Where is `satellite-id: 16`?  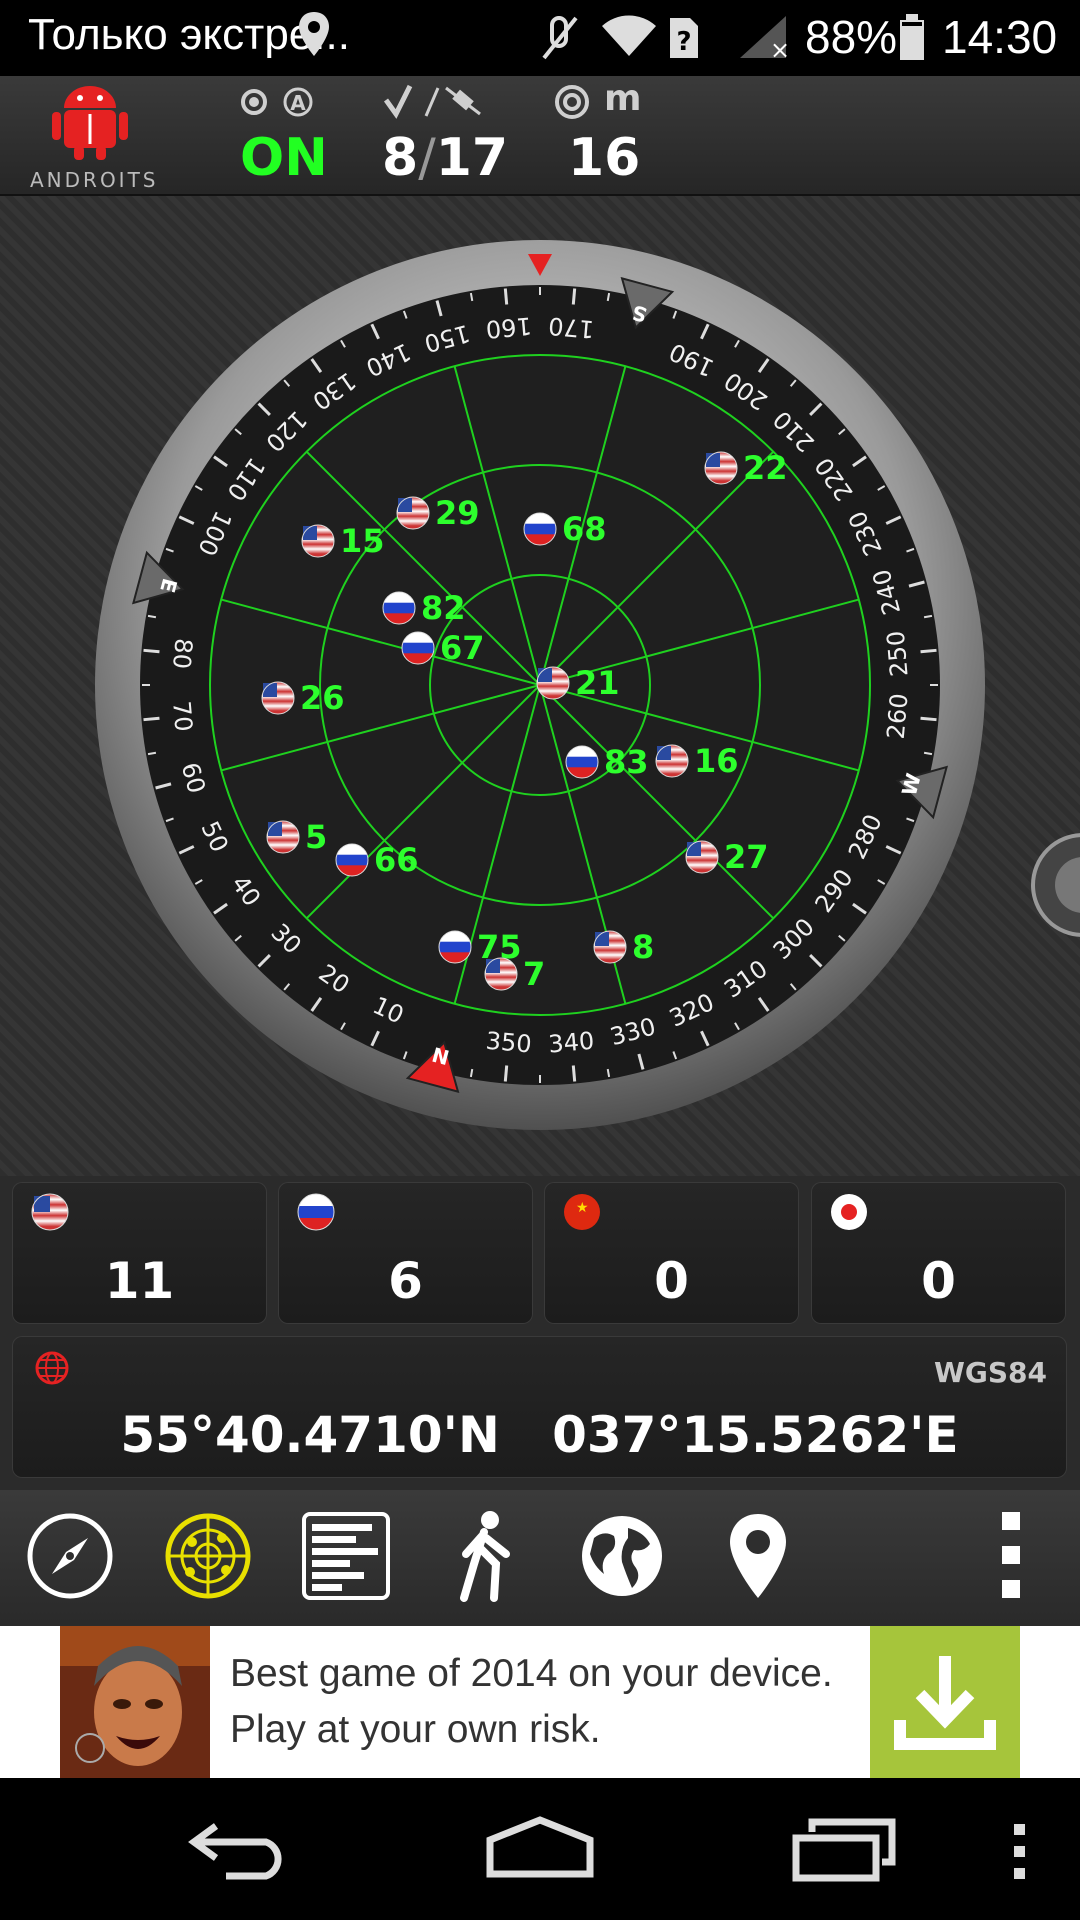
satellite-id: 16 is located at coordinates (716, 761).